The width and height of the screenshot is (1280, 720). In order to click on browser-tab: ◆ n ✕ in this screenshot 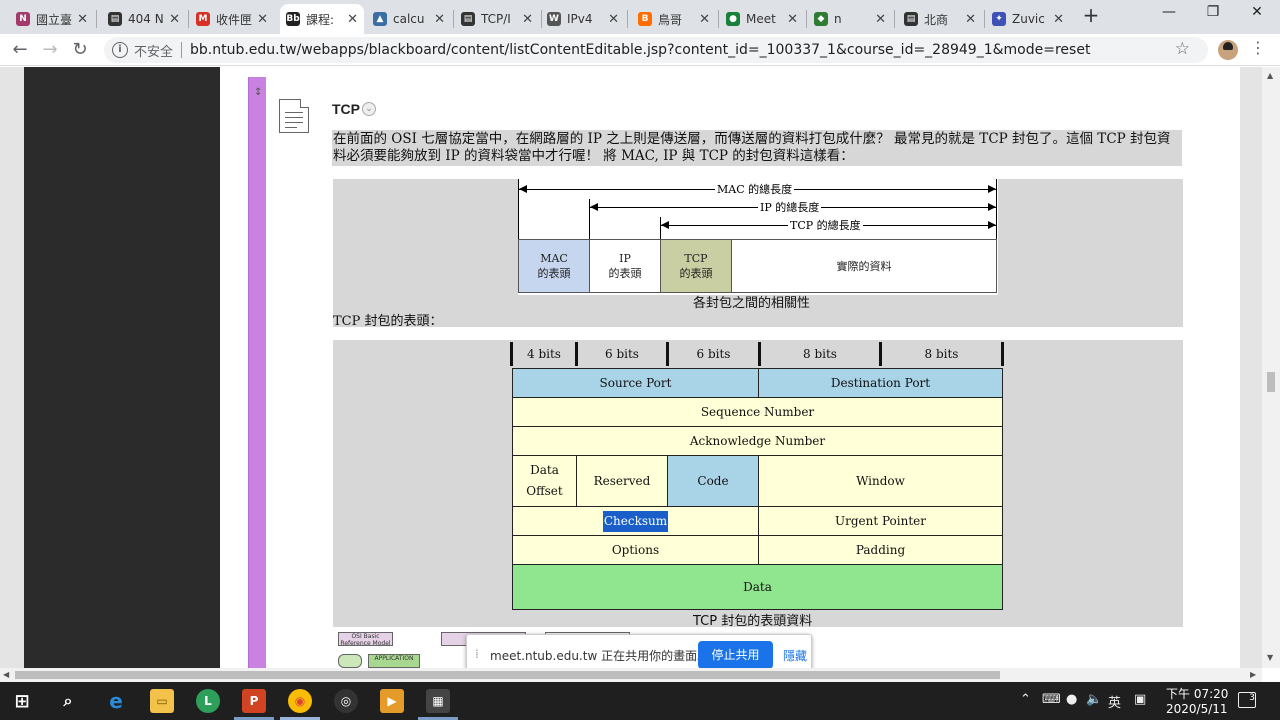, I will do `click(850, 19)`.